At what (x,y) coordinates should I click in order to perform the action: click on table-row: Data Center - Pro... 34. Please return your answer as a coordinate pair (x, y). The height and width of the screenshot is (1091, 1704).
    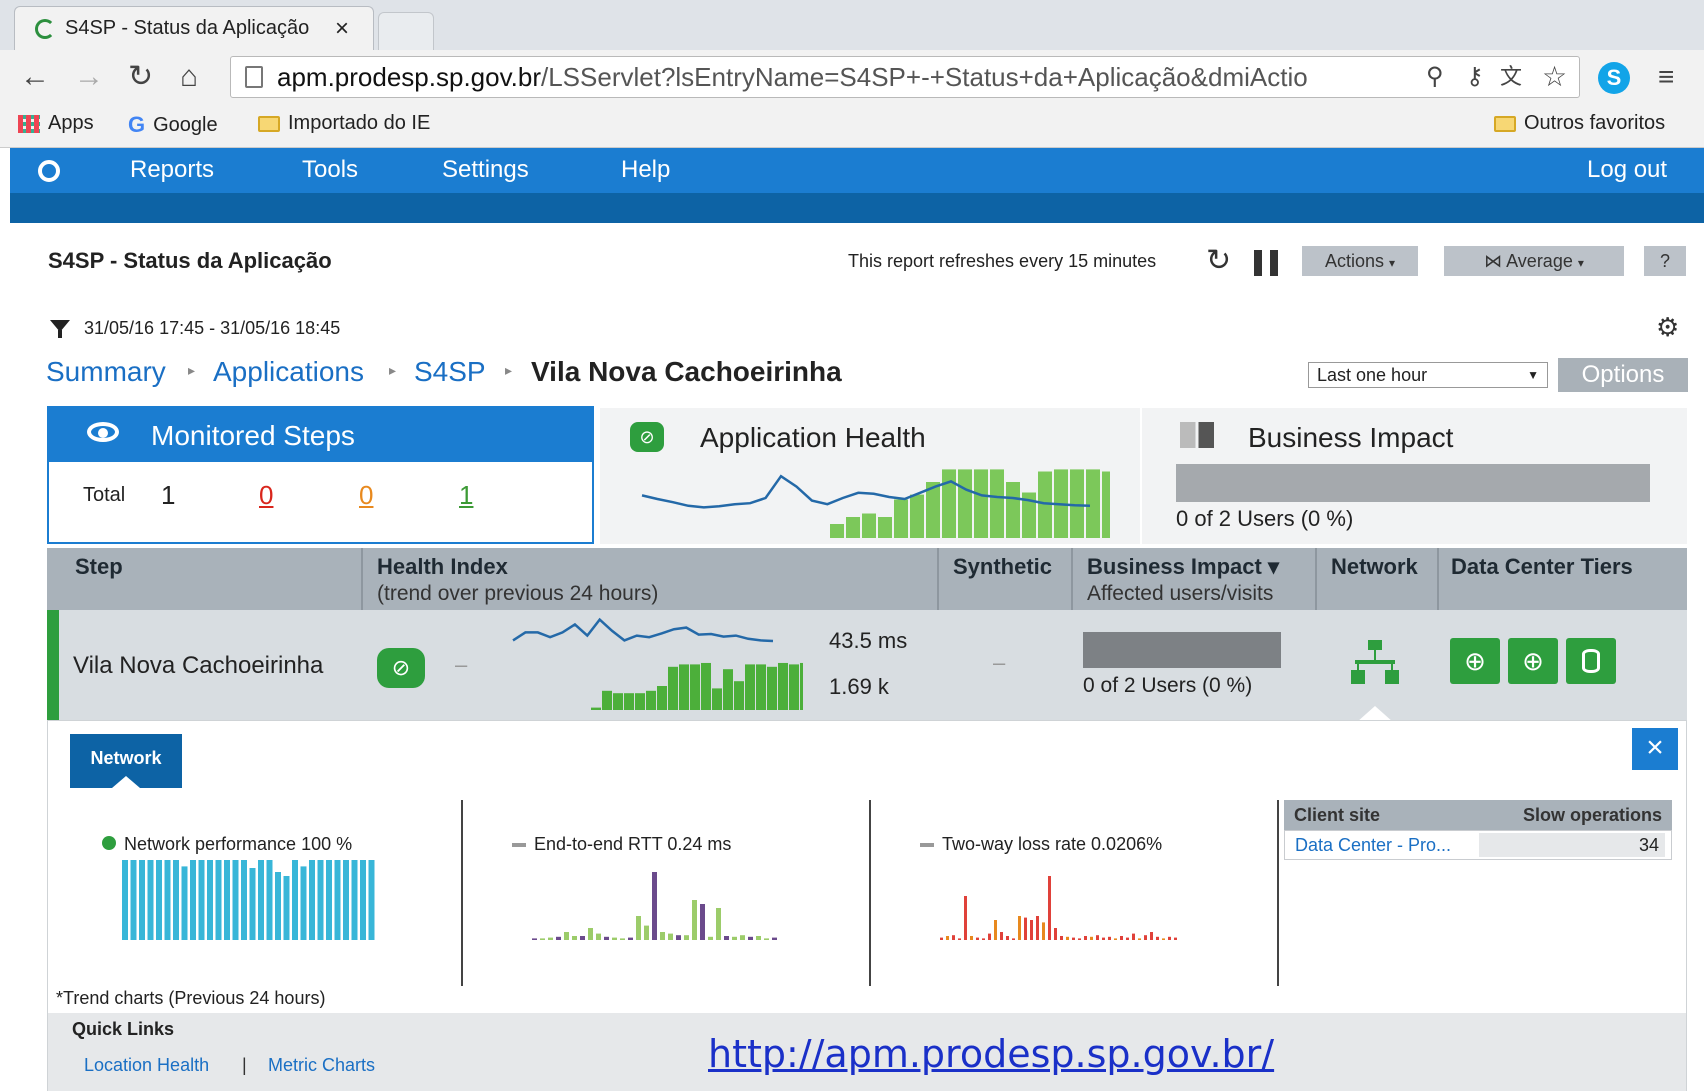
    Looking at the image, I should click on (1478, 845).